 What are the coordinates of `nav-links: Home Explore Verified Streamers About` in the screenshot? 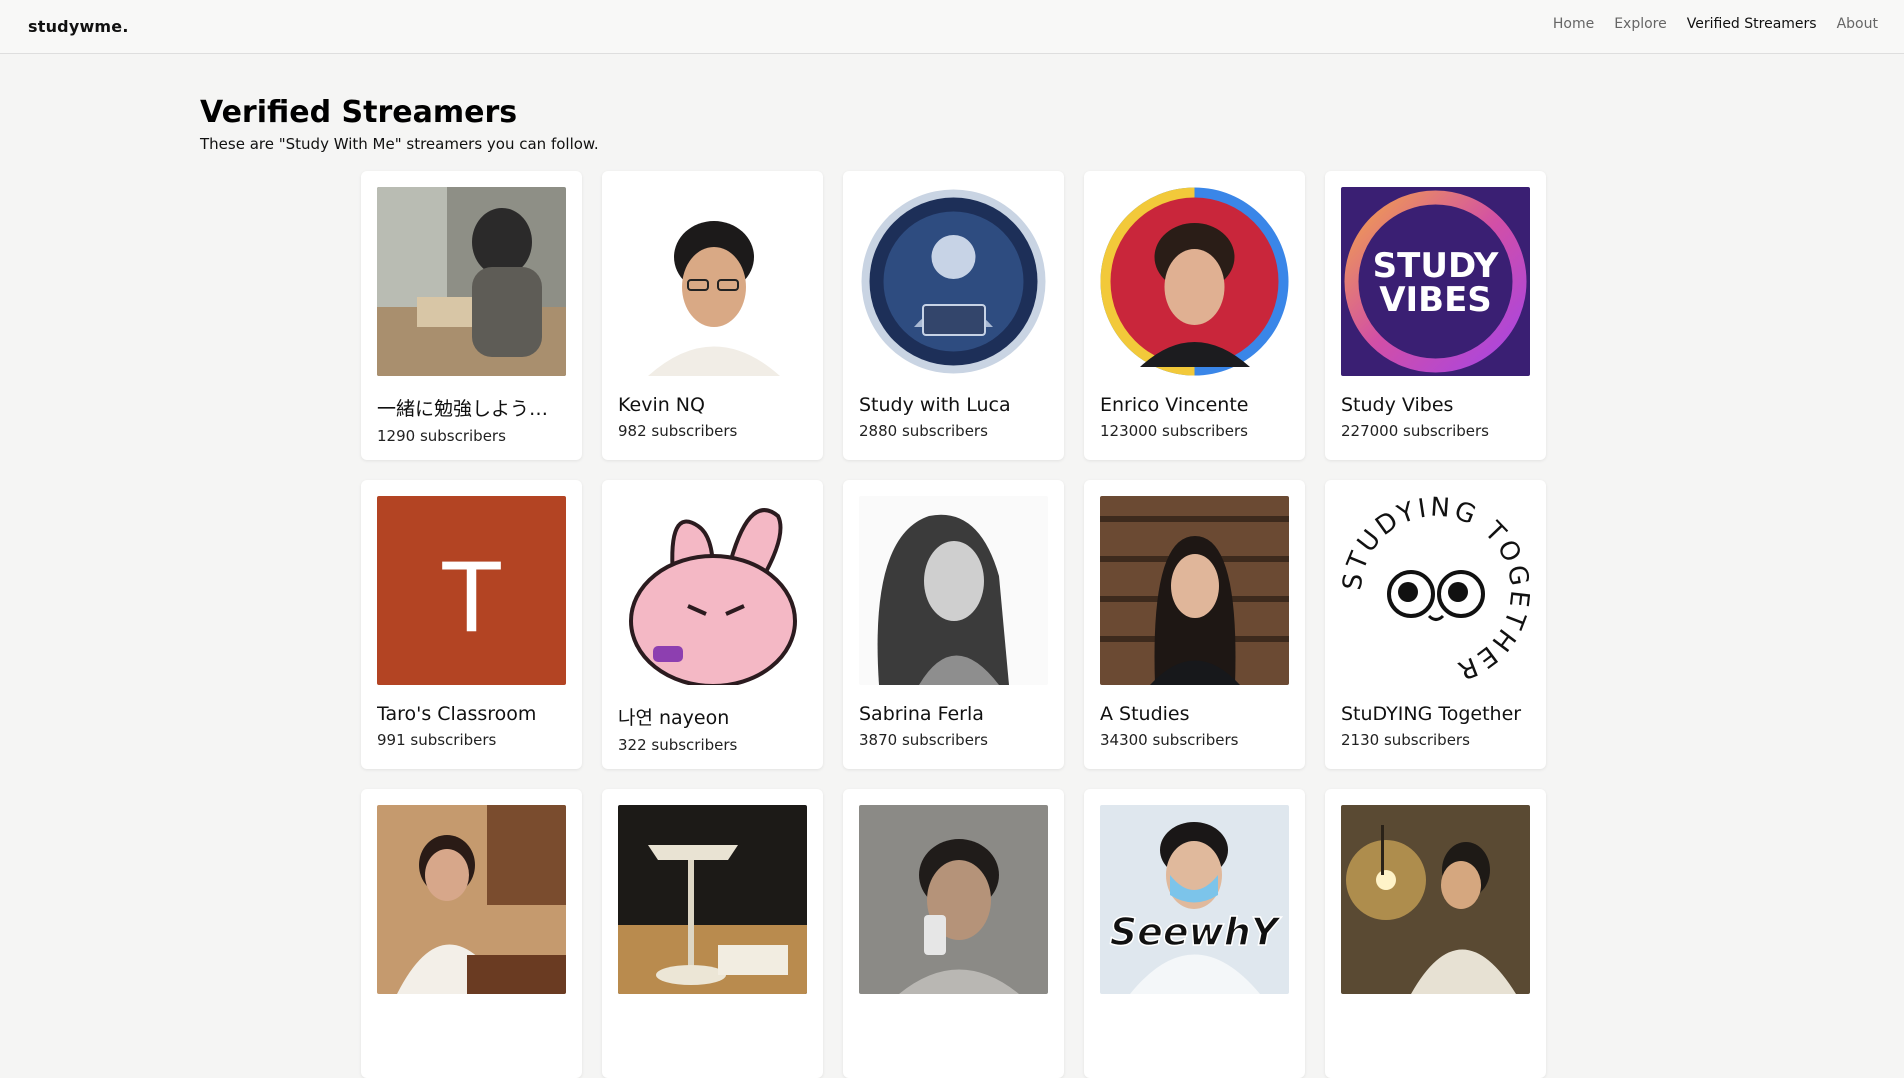 It's located at (1715, 24).